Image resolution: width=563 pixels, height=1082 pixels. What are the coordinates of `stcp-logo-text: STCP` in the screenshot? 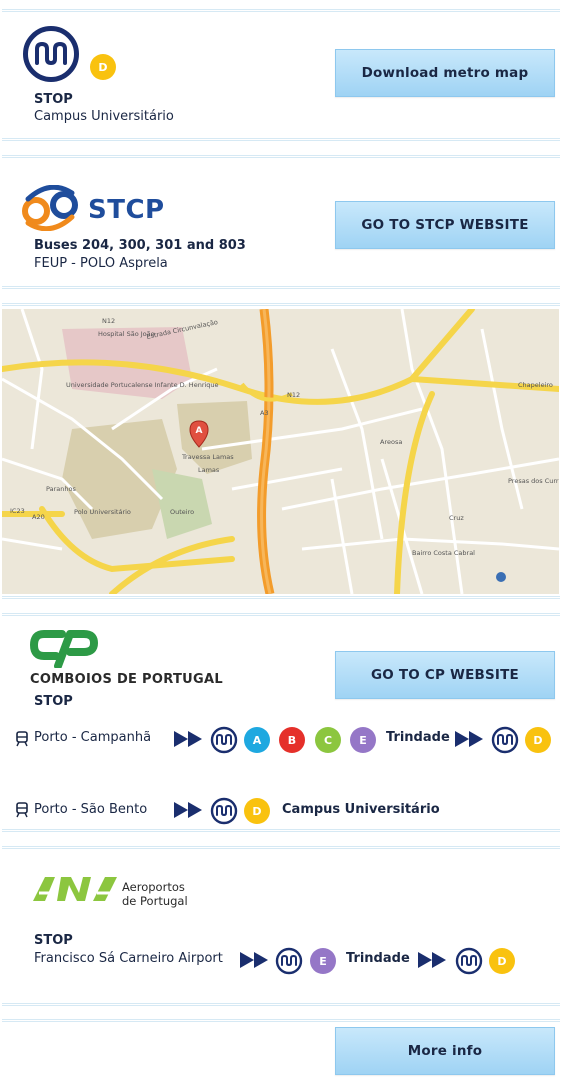 It's located at (126, 210).